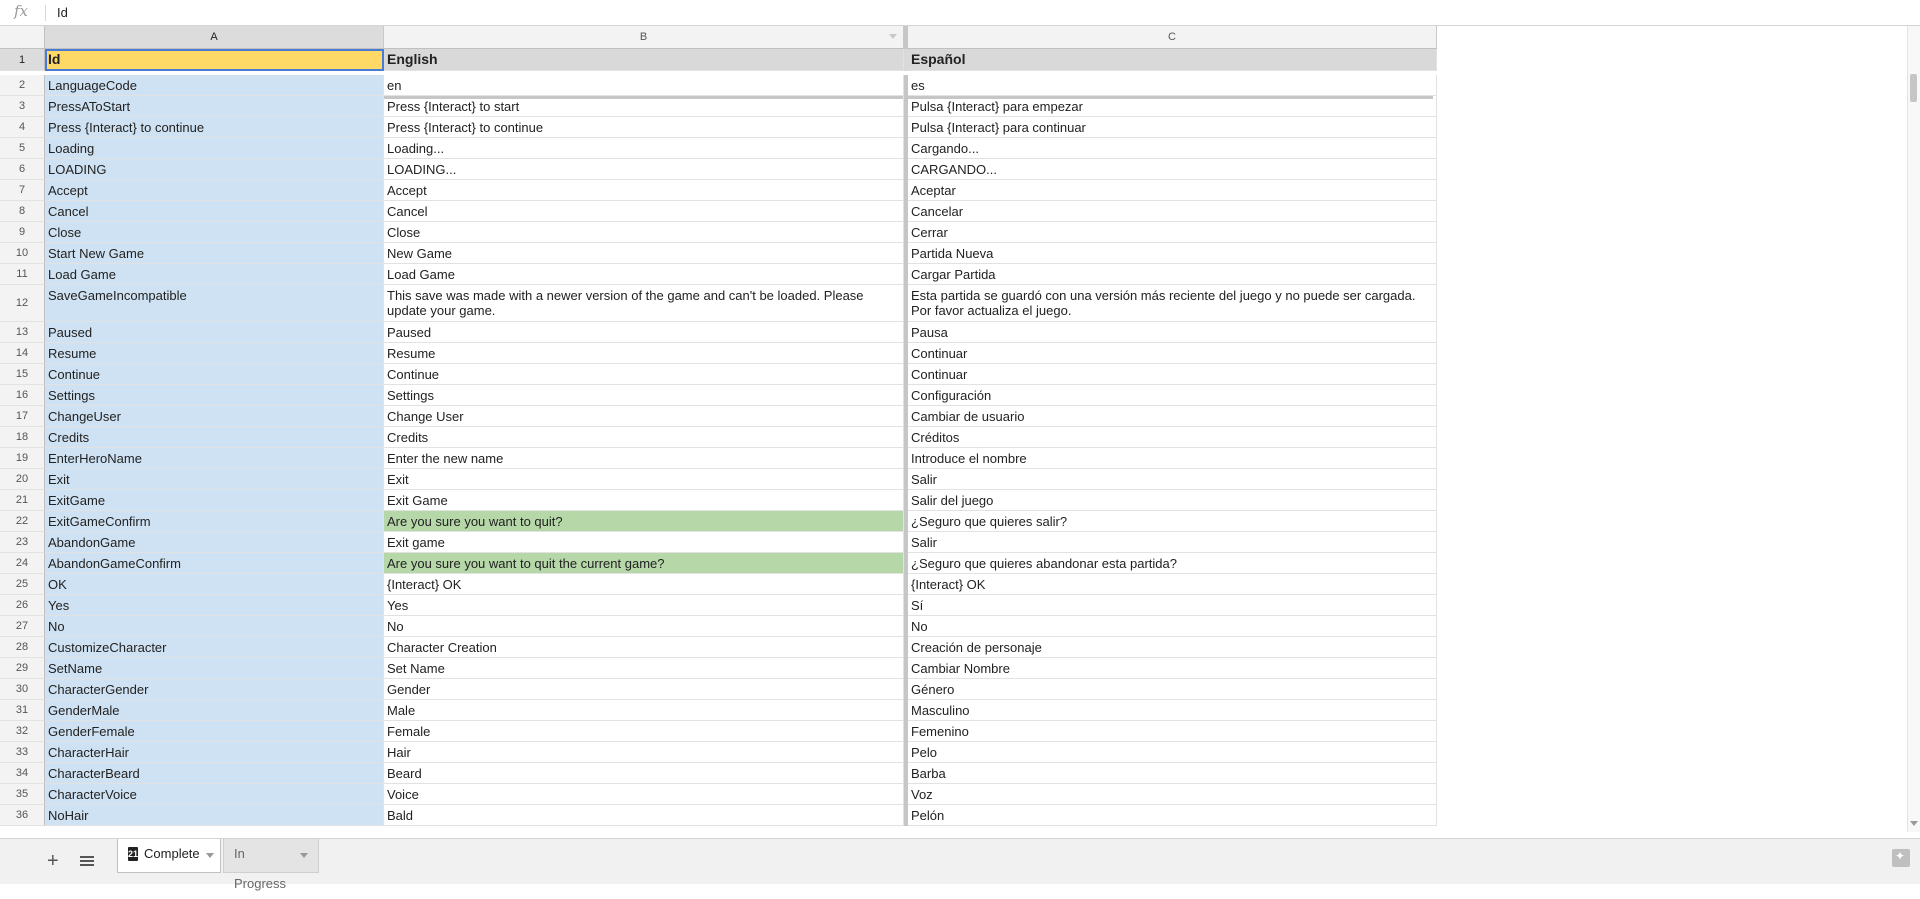 This screenshot has height=899, width=1920. Describe the element at coordinates (22, 689) in the screenshot. I see `row-header: 30` at that location.